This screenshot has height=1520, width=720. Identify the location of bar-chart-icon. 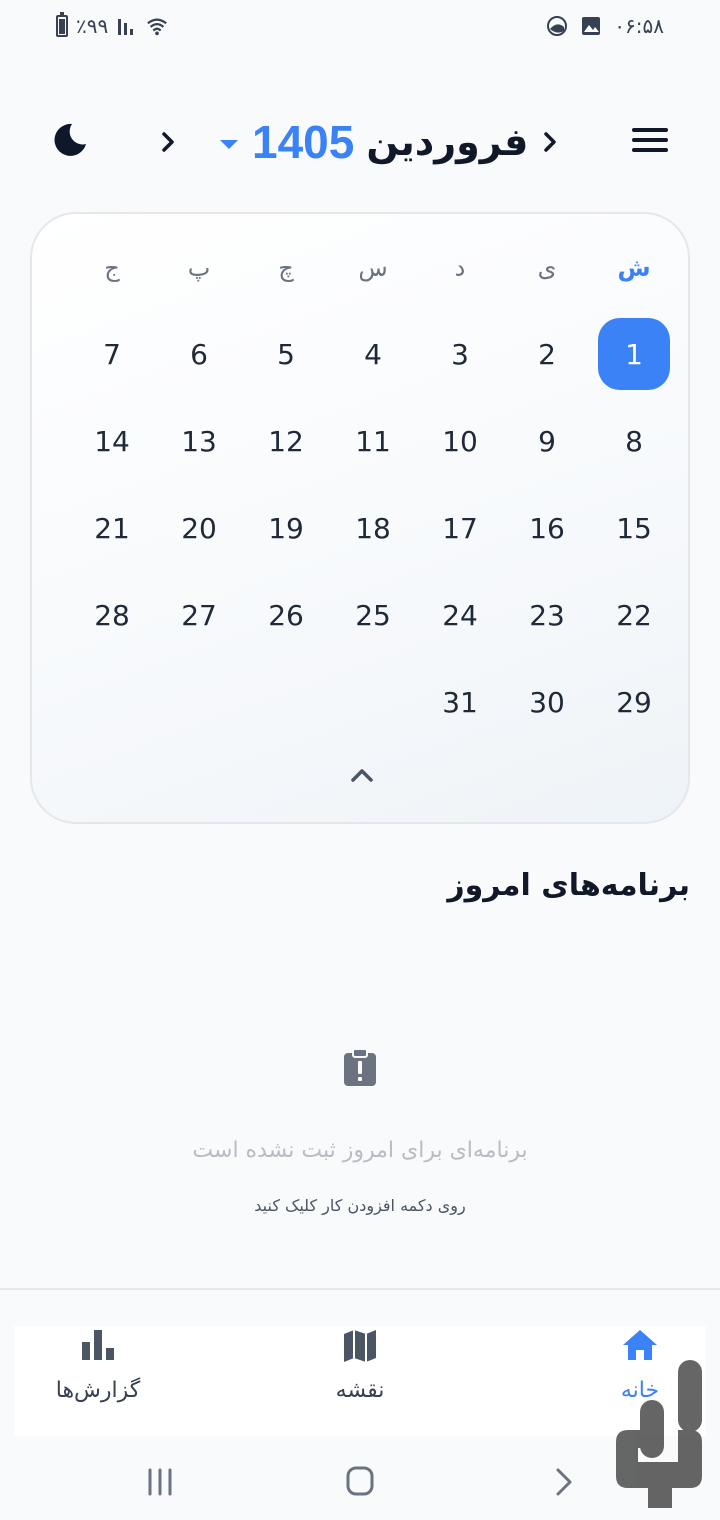
(98, 1345).